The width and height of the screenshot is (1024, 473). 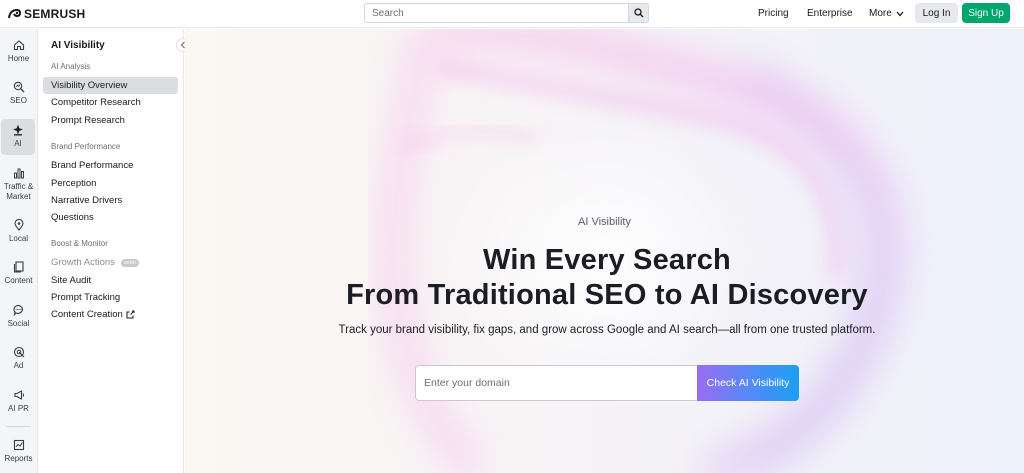 What do you see at coordinates (880, 13) in the screenshot?
I see `nav-more-label: More` at bounding box center [880, 13].